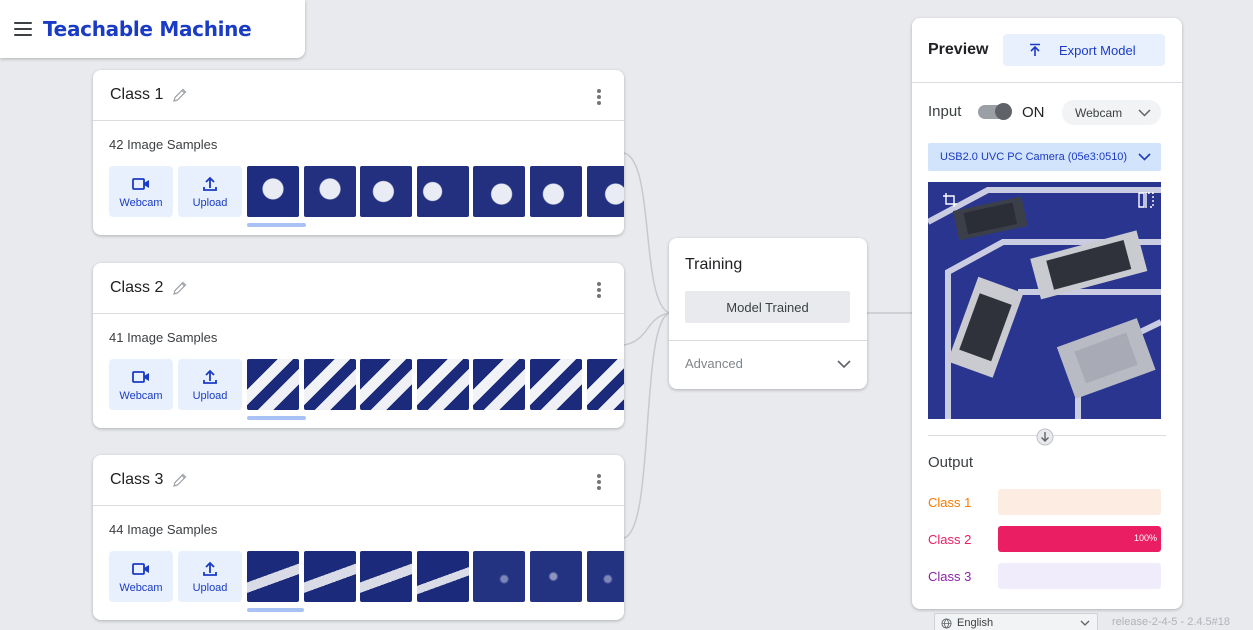 The image size is (1253, 630). Describe the element at coordinates (358, 95) in the screenshot. I see `class-card-header: Class 1` at that location.